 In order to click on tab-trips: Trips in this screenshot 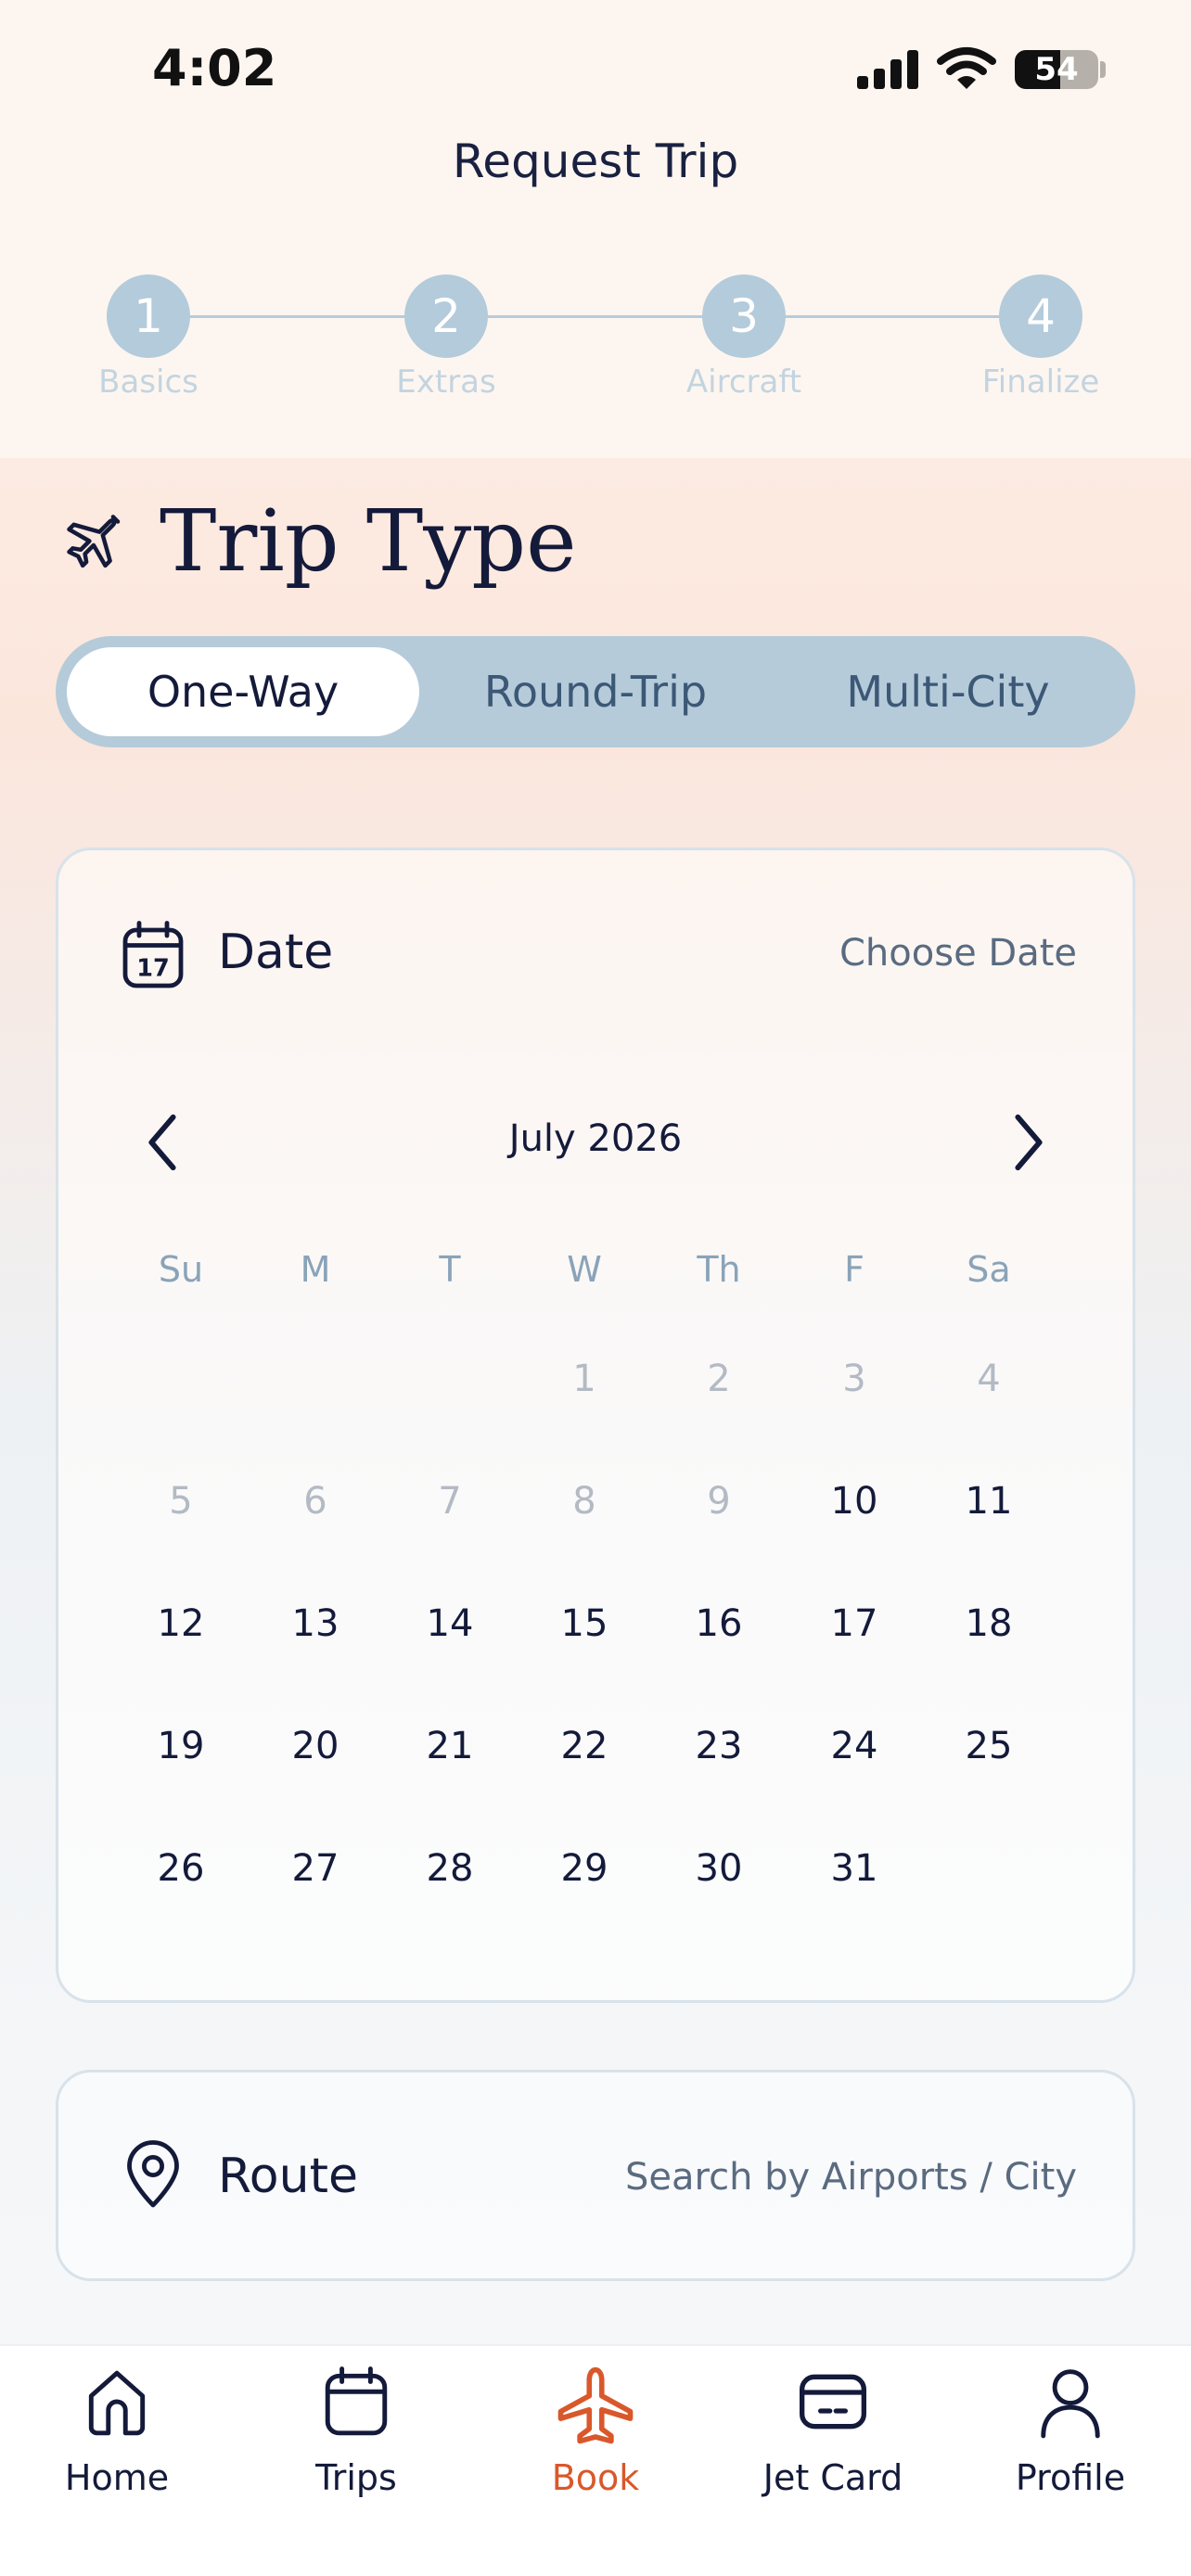, I will do `click(356, 2432)`.